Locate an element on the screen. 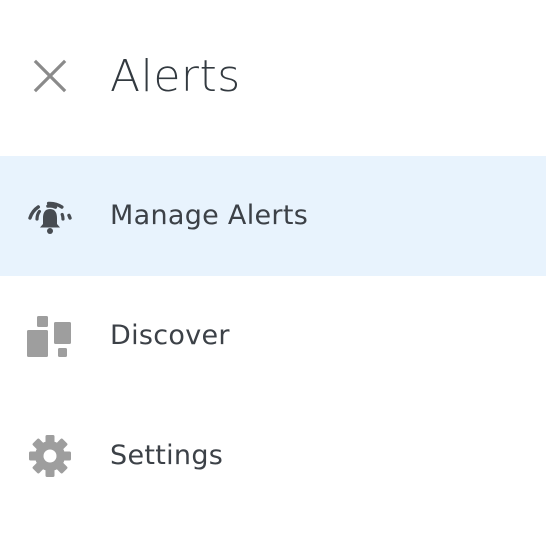  menu-item-label: Manage Alerts is located at coordinates (209, 215).